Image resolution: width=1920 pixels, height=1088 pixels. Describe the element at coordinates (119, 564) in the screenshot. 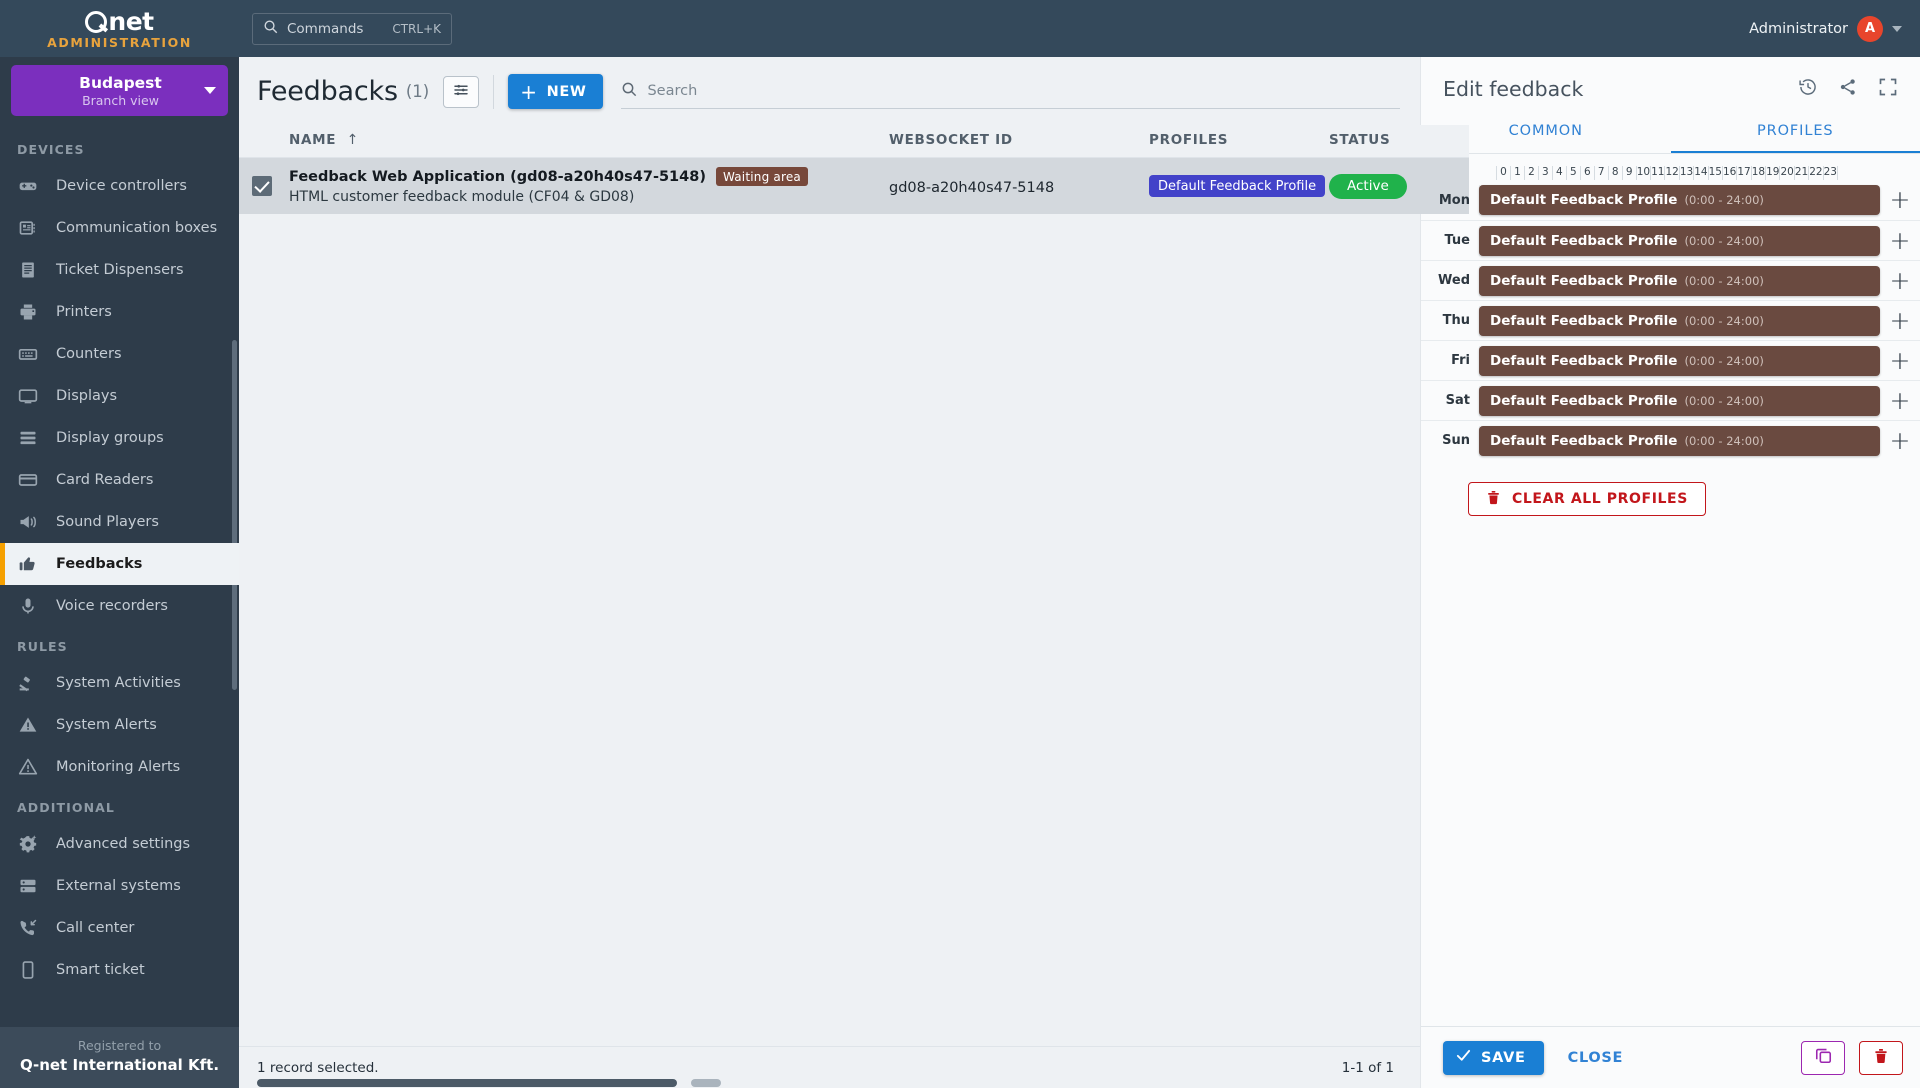

I see `sidebar-item-feedbacks: Feedbacks` at that location.